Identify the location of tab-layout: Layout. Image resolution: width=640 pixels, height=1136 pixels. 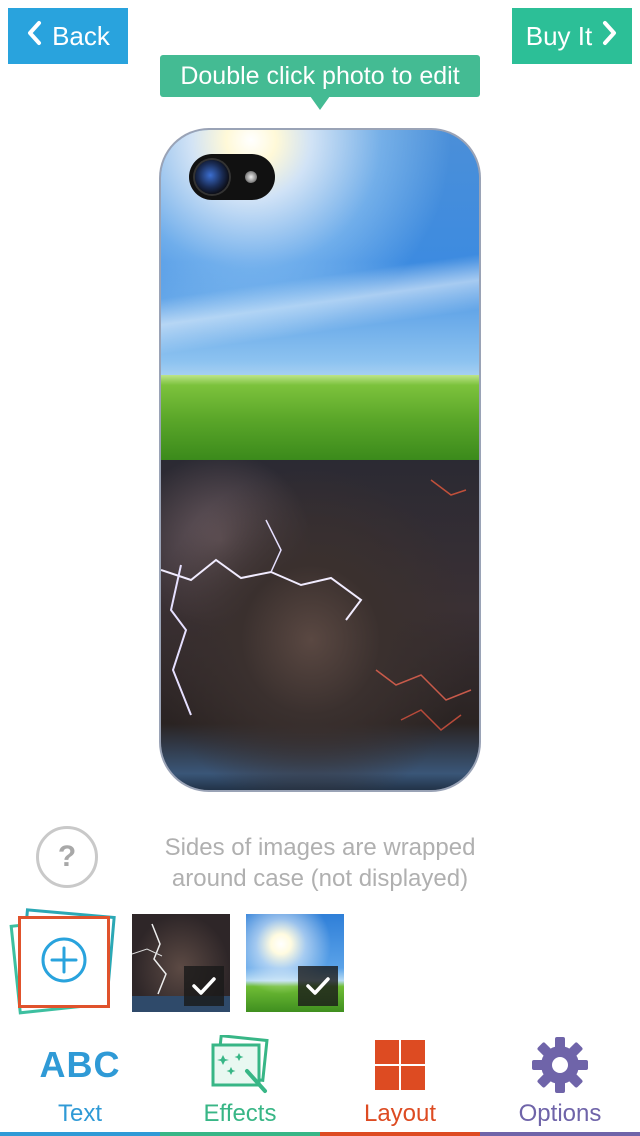
(400, 1083).